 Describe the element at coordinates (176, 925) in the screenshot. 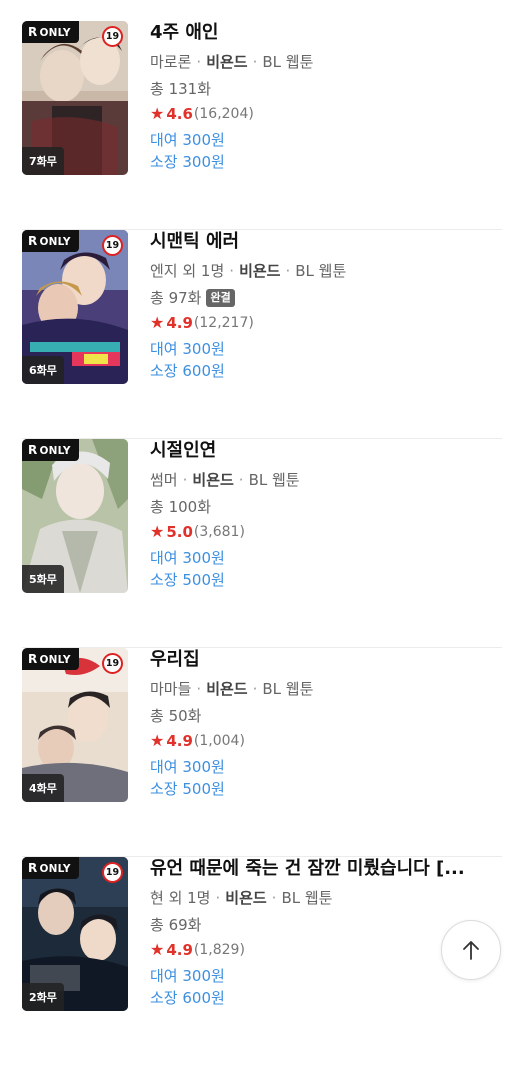

I see `episode-count: 총 69화` at that location.